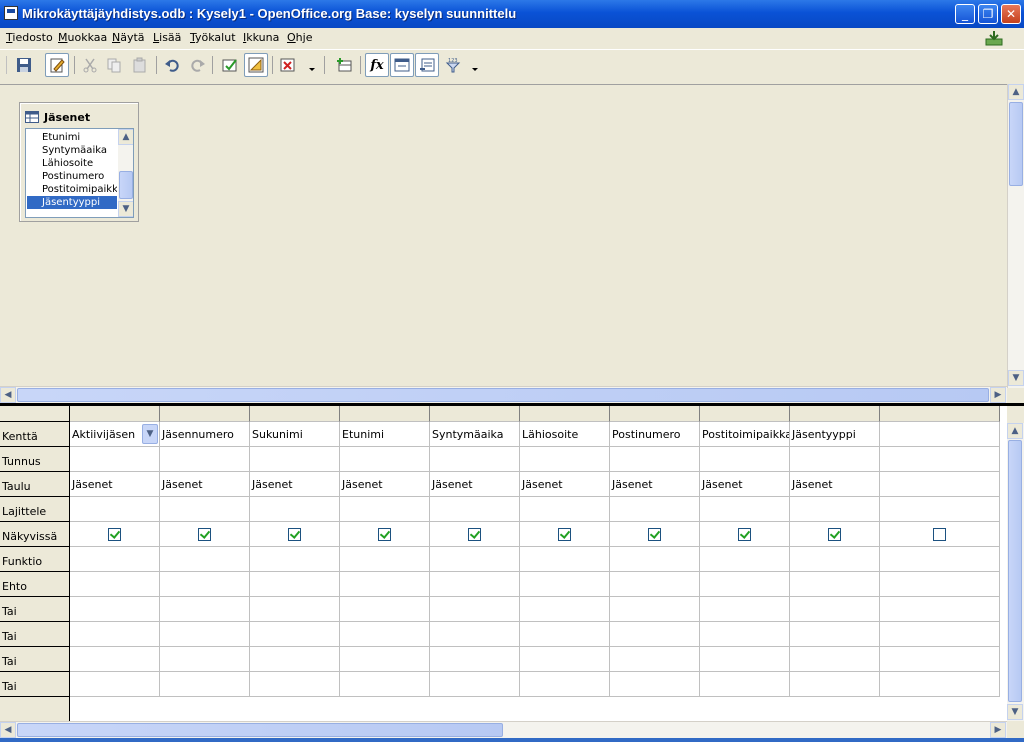  Describe the element at coordinates (565, 434) in the screenshot. I see `field-cell: Lähiosoite` at that location.